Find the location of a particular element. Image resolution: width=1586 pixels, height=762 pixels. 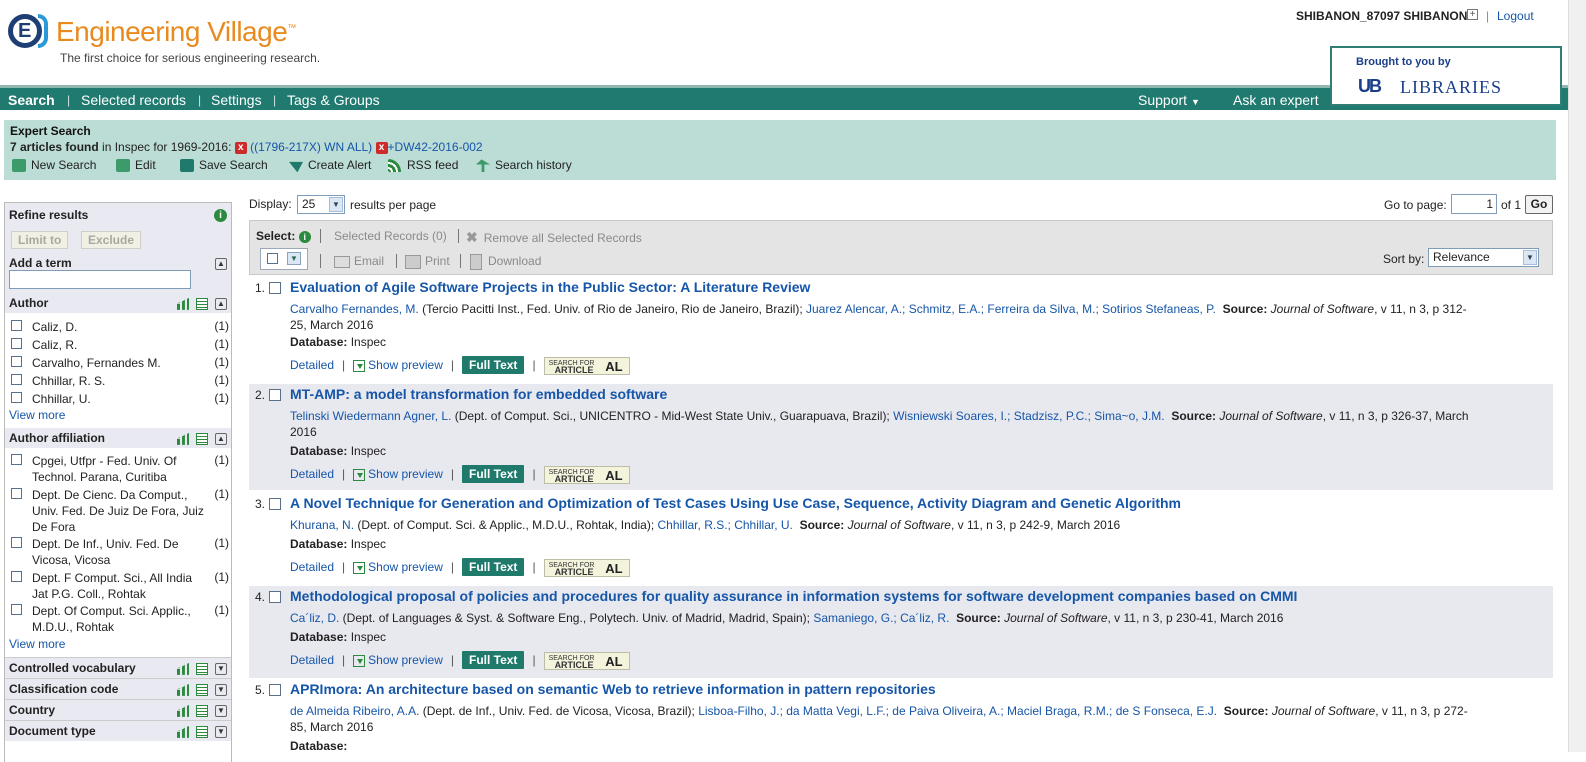

author-facet-item: Carvalho, Fernandes M. (1) is located at coordinates (120, 363).